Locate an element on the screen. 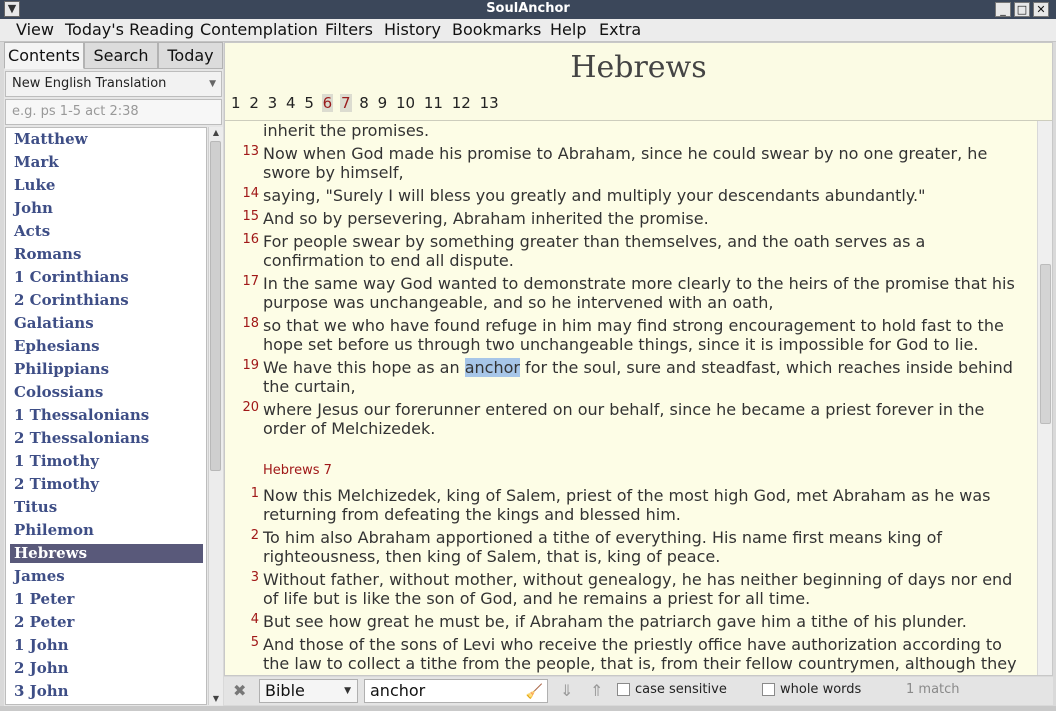 The height and width of the screenshot is (711, 1056). book-item: Philippians is located at coordinates (106, 369).